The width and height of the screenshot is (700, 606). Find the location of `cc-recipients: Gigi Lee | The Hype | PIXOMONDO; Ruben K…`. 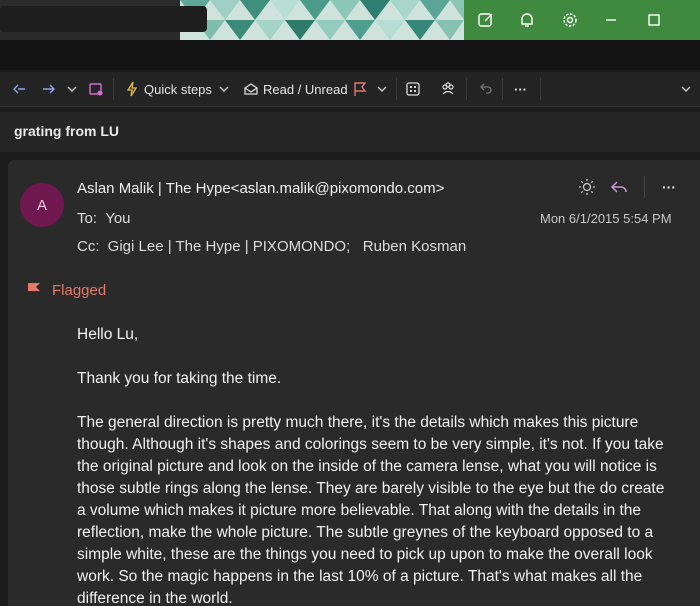

cc-recipients: Gigi Lee | The Hype | PIXOMONDO; Ruben K… is located at coordinates (287, 246).